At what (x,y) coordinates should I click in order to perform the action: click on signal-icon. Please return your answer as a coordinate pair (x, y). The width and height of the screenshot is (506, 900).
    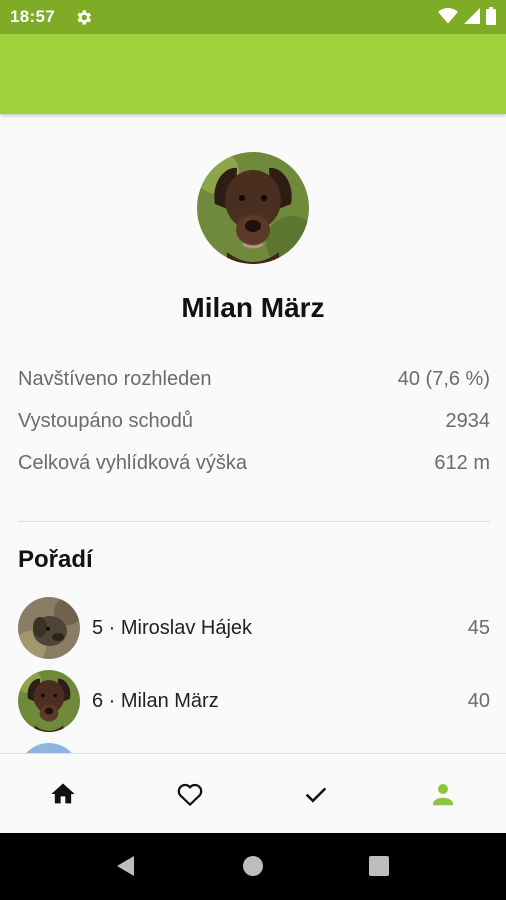
    Looking at the image, I should click on (472, 16).